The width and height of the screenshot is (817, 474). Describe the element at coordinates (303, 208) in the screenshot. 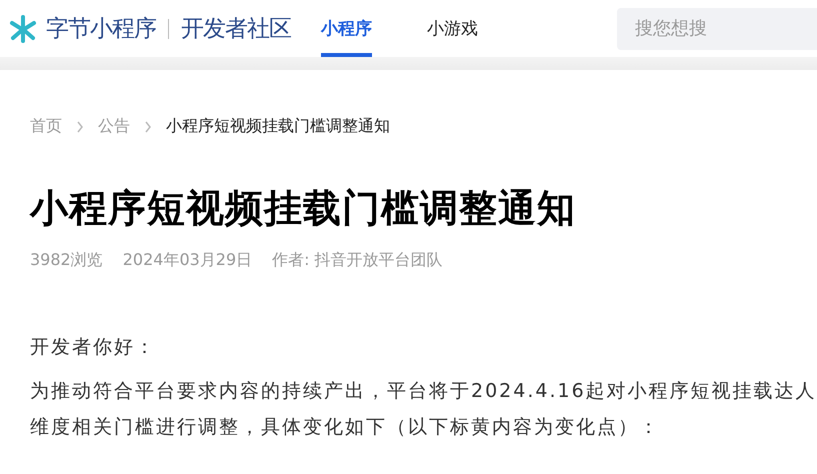

I see `article-title: 小程序短视频挂载门槛调整通知` at that location.